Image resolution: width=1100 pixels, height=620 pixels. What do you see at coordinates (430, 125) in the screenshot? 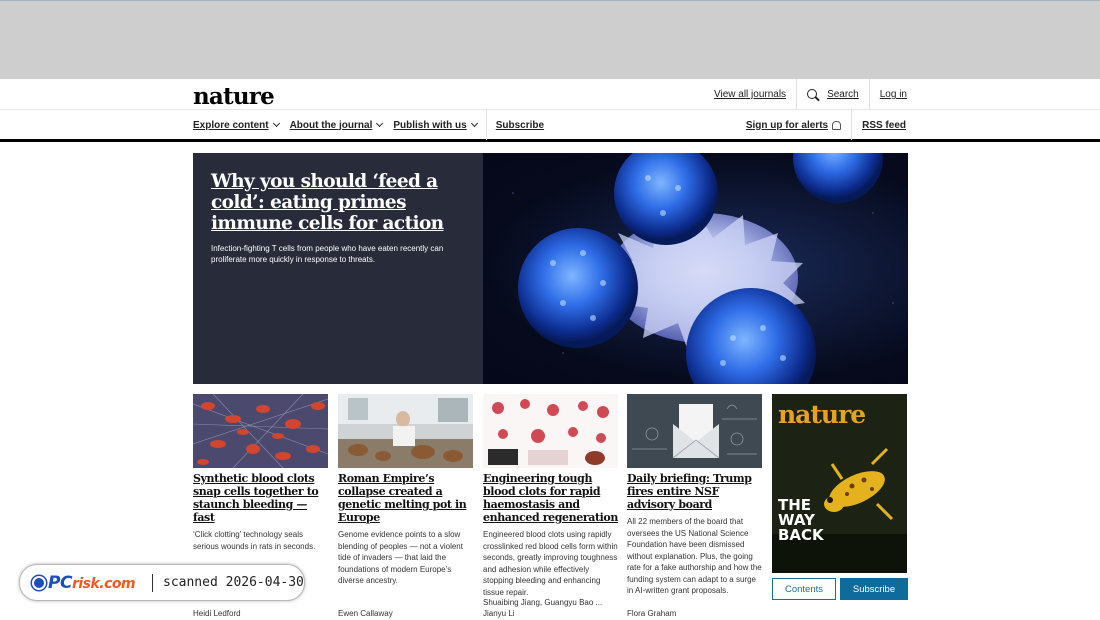
I see `nav-publish-label: Publish with us` at bounding box center [430, 125].